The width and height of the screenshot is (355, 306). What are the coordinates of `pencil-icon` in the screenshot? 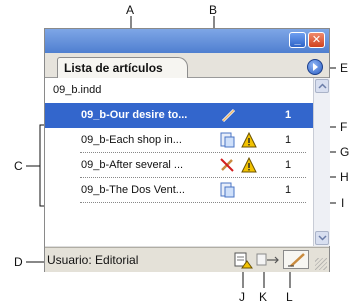 It's located at (228, 115).